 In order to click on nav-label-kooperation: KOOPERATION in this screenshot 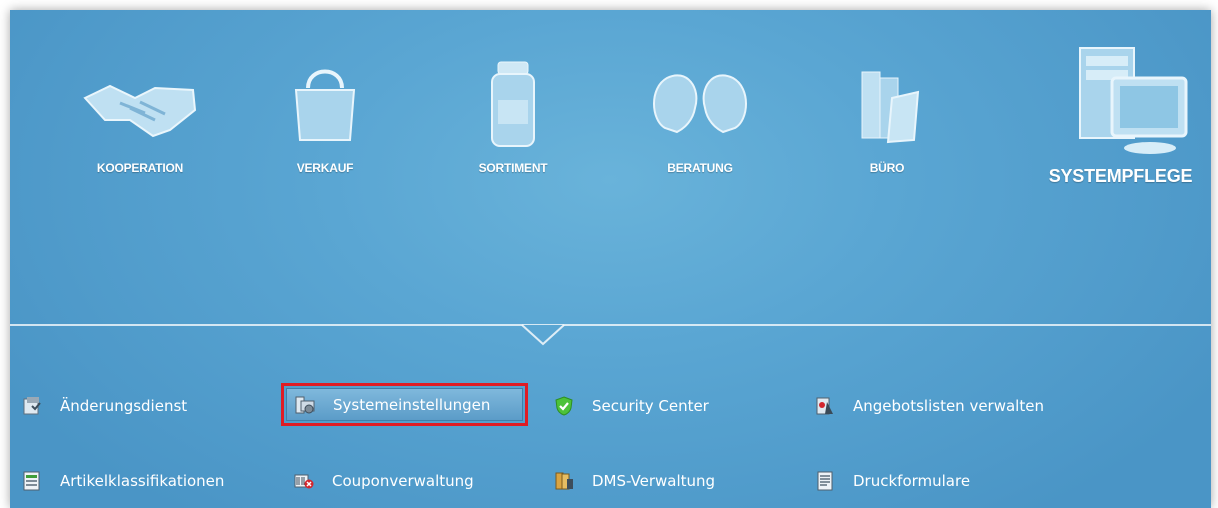, I will do `click(140, 168)`.